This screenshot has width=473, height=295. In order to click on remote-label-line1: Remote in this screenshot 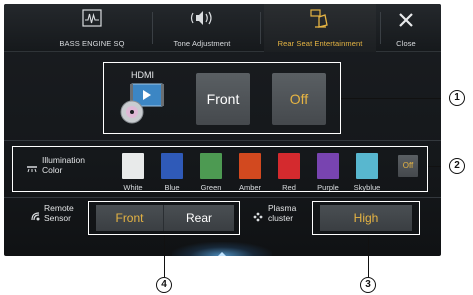, I will do `click(59, 208)`.